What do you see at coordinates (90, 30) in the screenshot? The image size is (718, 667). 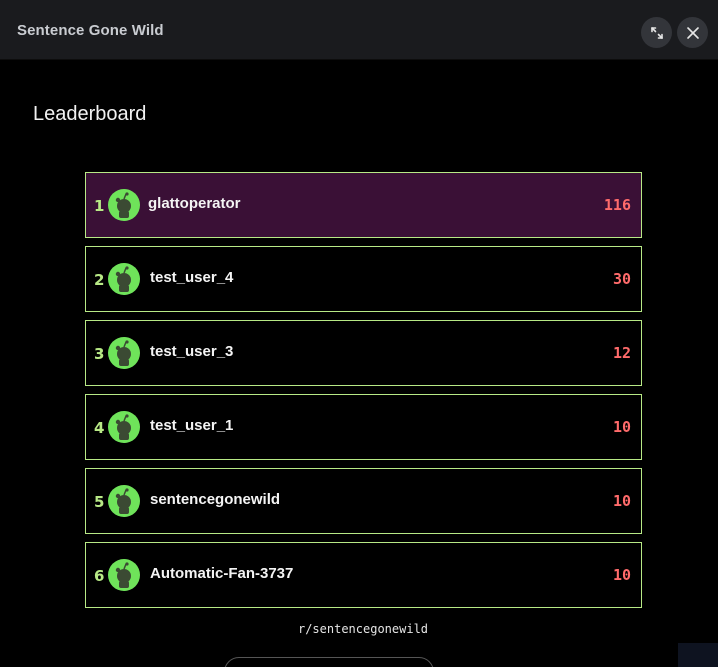 I see `window-title: Sentence Gone Wild` at bounding box center [90, 30].